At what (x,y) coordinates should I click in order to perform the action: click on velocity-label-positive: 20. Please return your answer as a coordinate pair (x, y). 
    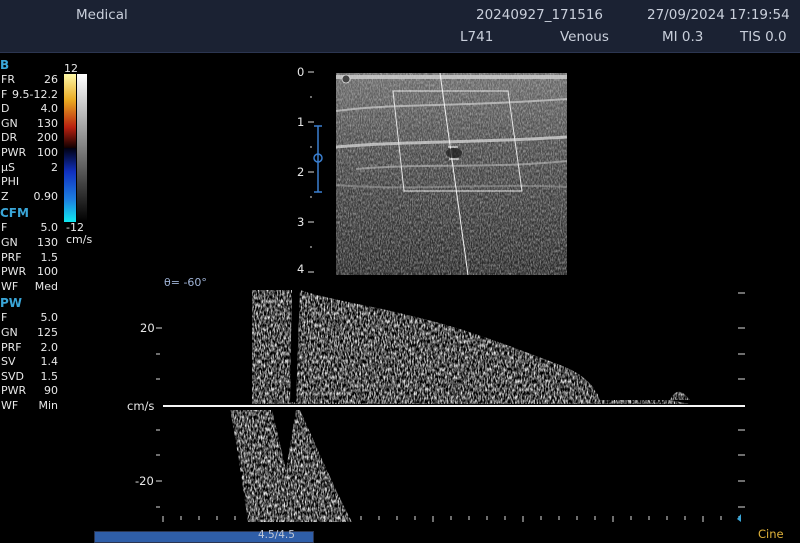
    Looking at the image, I should click on (147, 328).